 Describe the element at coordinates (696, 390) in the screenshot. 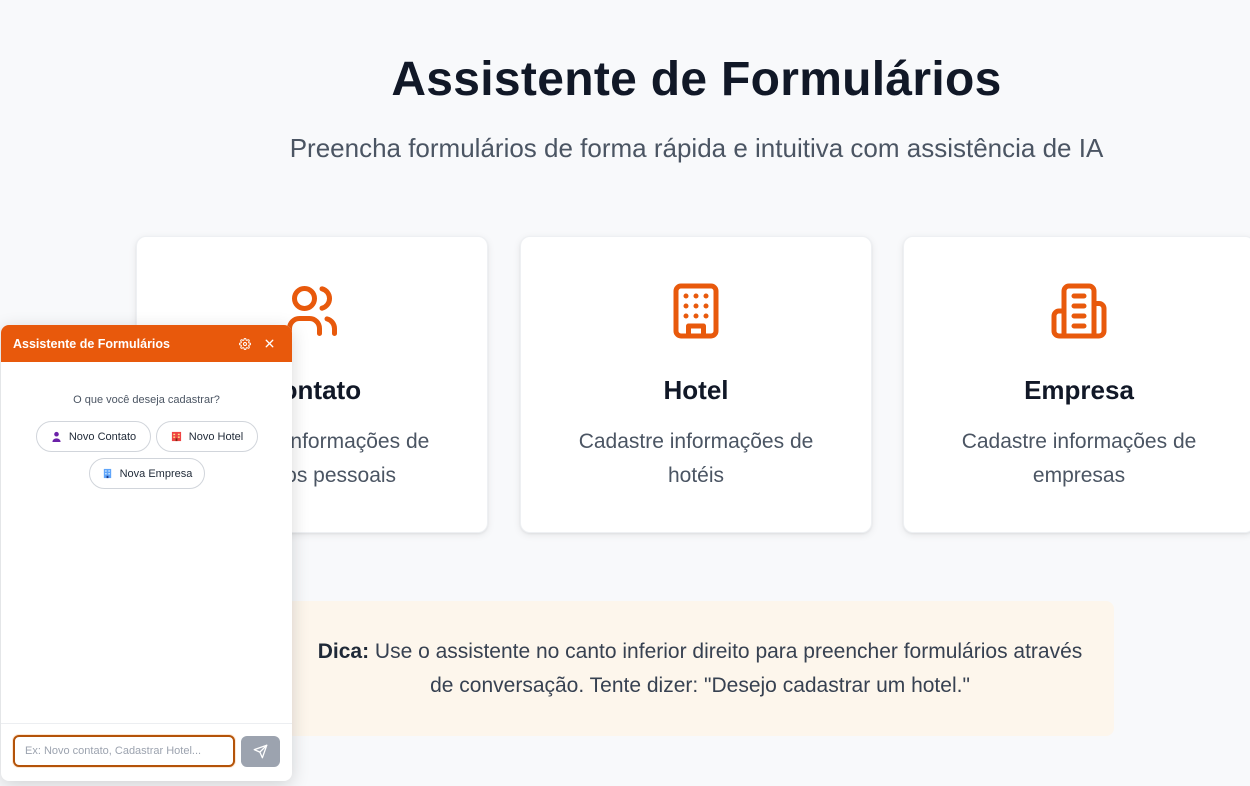

I see `card-title: Hotel` at that location.